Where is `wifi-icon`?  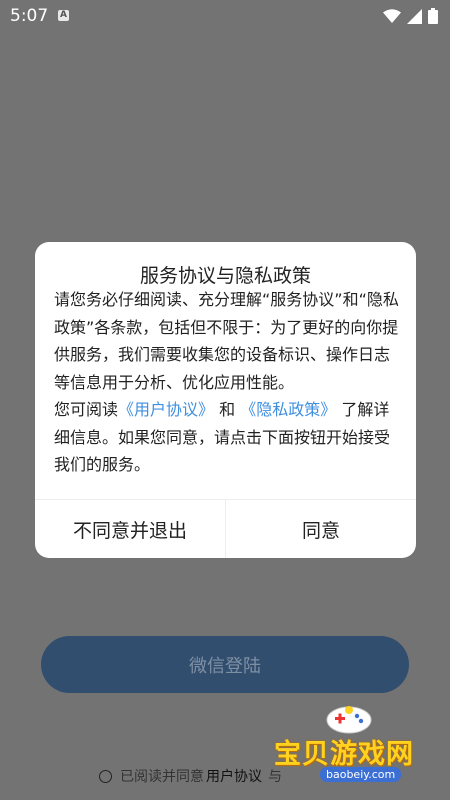 wifi-icon is located at coordinates (392, 15).